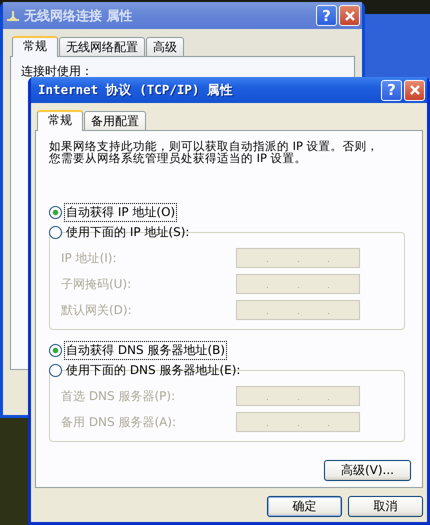  Describe the element at coordinates (153, 370) in the screenshot. I see `option-label: 使用下面的 DNS 服务器地址(E):` at that location.